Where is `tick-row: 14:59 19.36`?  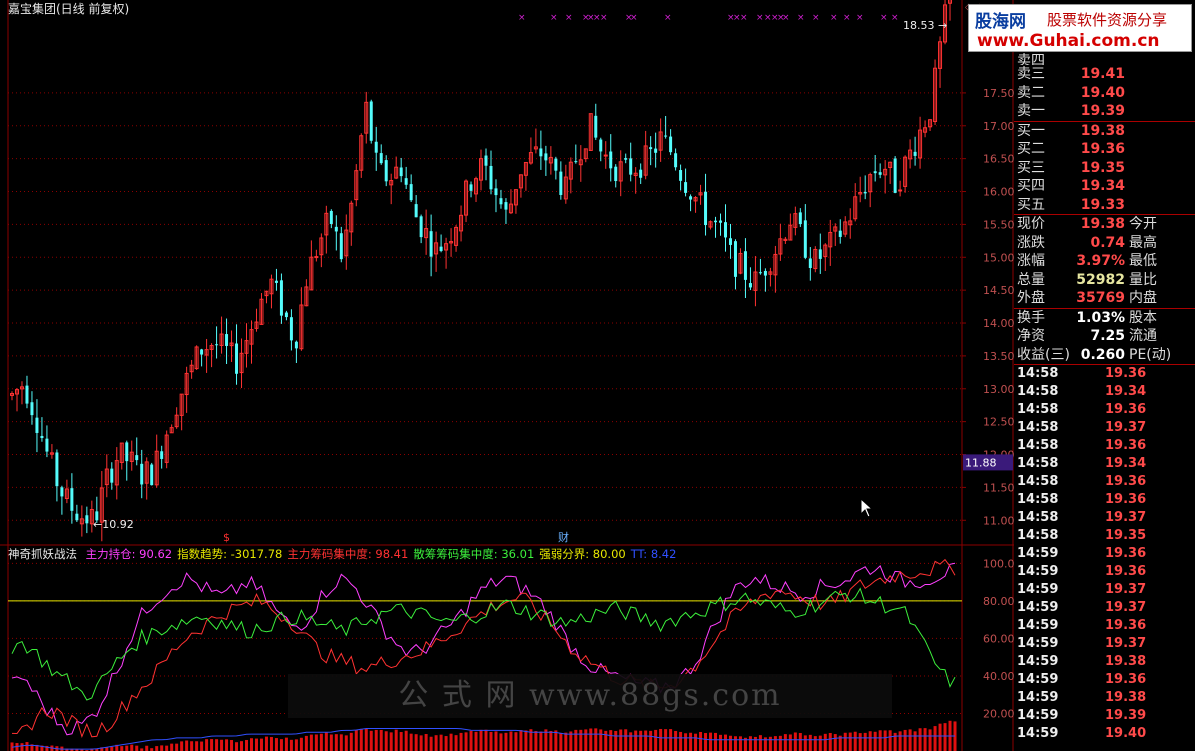
tick-row: 14:59 19.36 is located at coordinates (1082, 553).